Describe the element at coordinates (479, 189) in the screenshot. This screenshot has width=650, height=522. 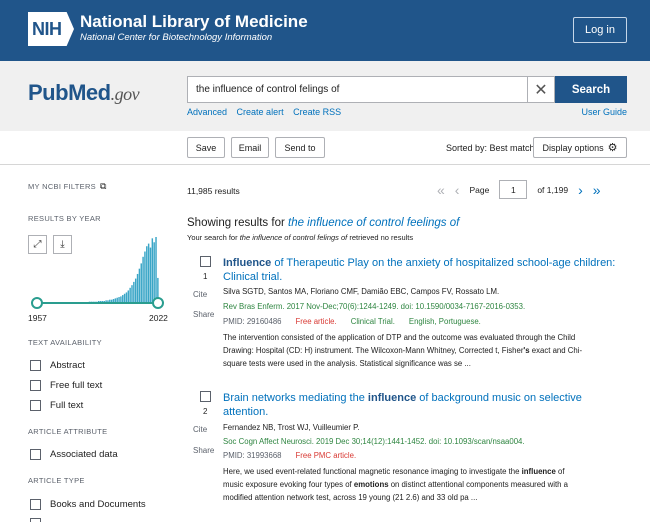
I see `page-label: Page` at that location.